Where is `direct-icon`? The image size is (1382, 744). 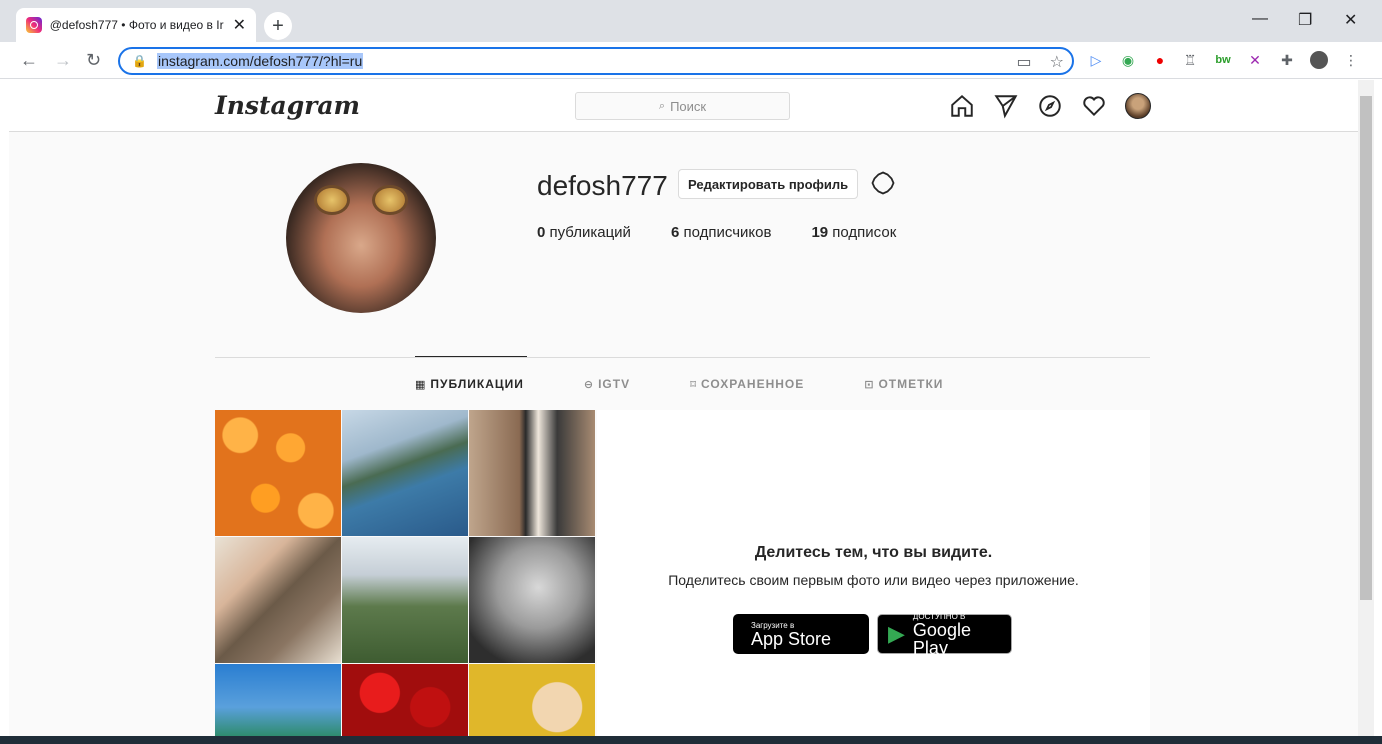
direct-icon is located at coordinates (1006, 106).